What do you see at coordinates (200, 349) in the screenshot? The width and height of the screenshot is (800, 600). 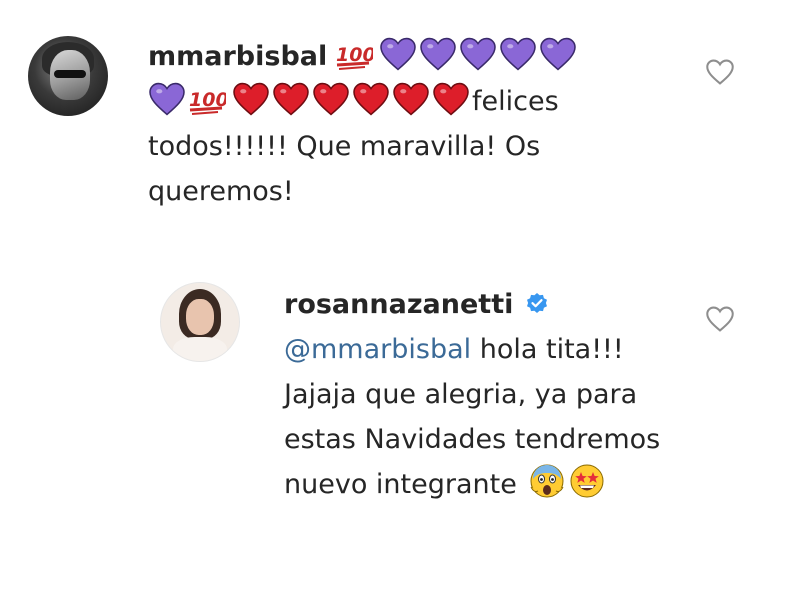 I see `avatar-body` at bounding box center [200, 349].